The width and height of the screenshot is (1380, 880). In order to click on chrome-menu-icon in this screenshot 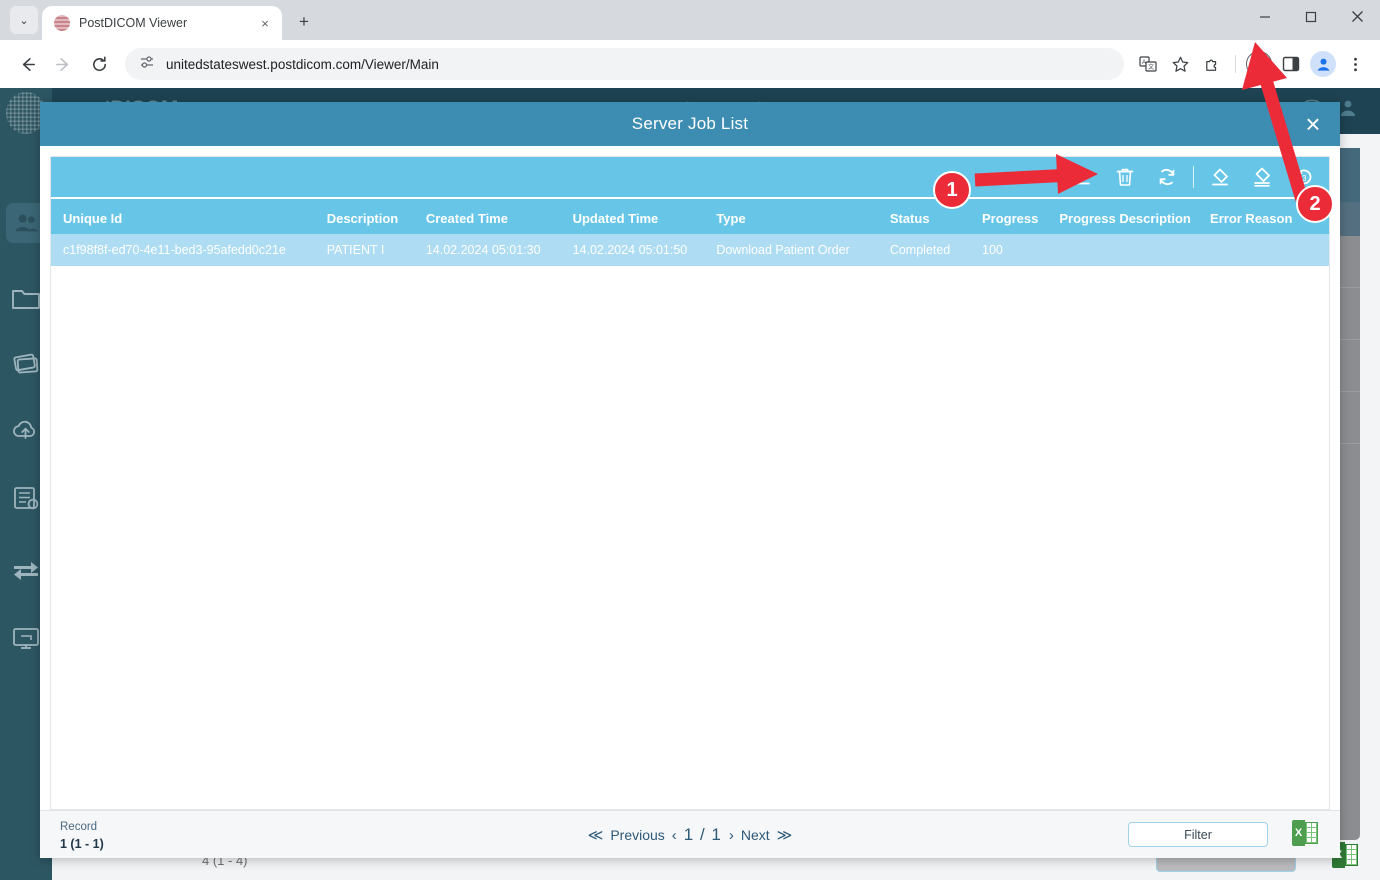, I will do `click(1355, 64)`.